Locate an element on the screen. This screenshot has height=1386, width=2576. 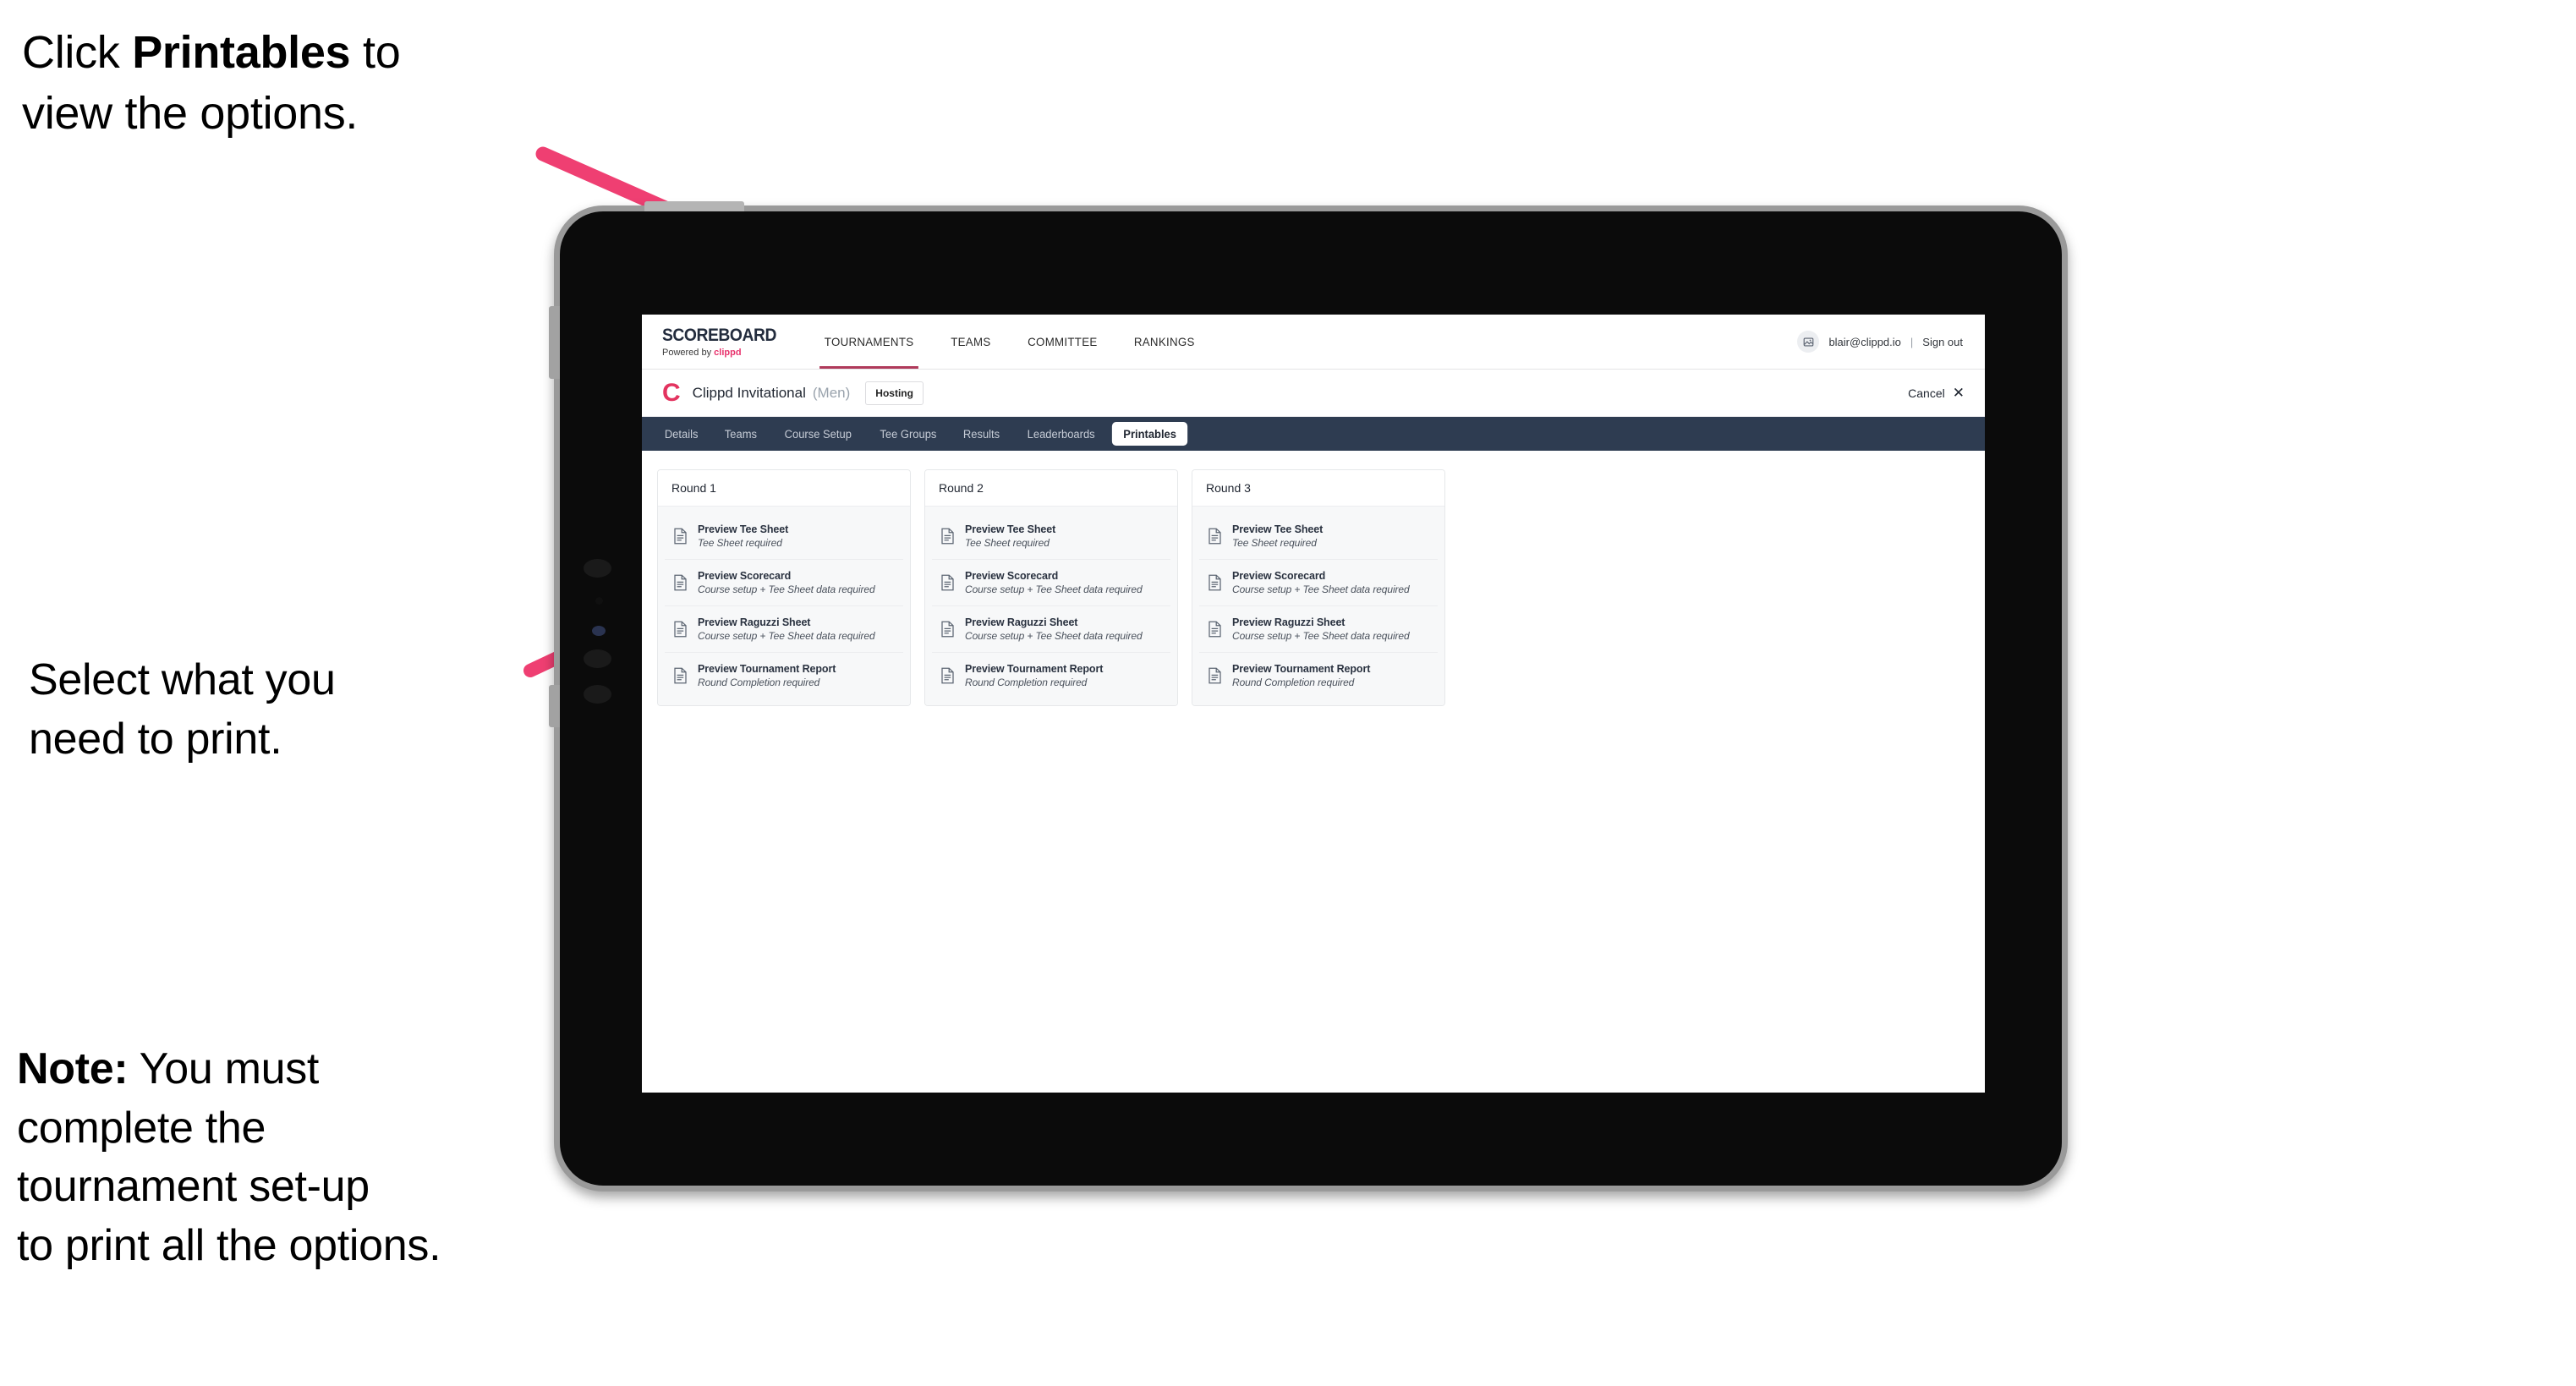
callout-1-bold: Printables is located at coordinates (241, 52).